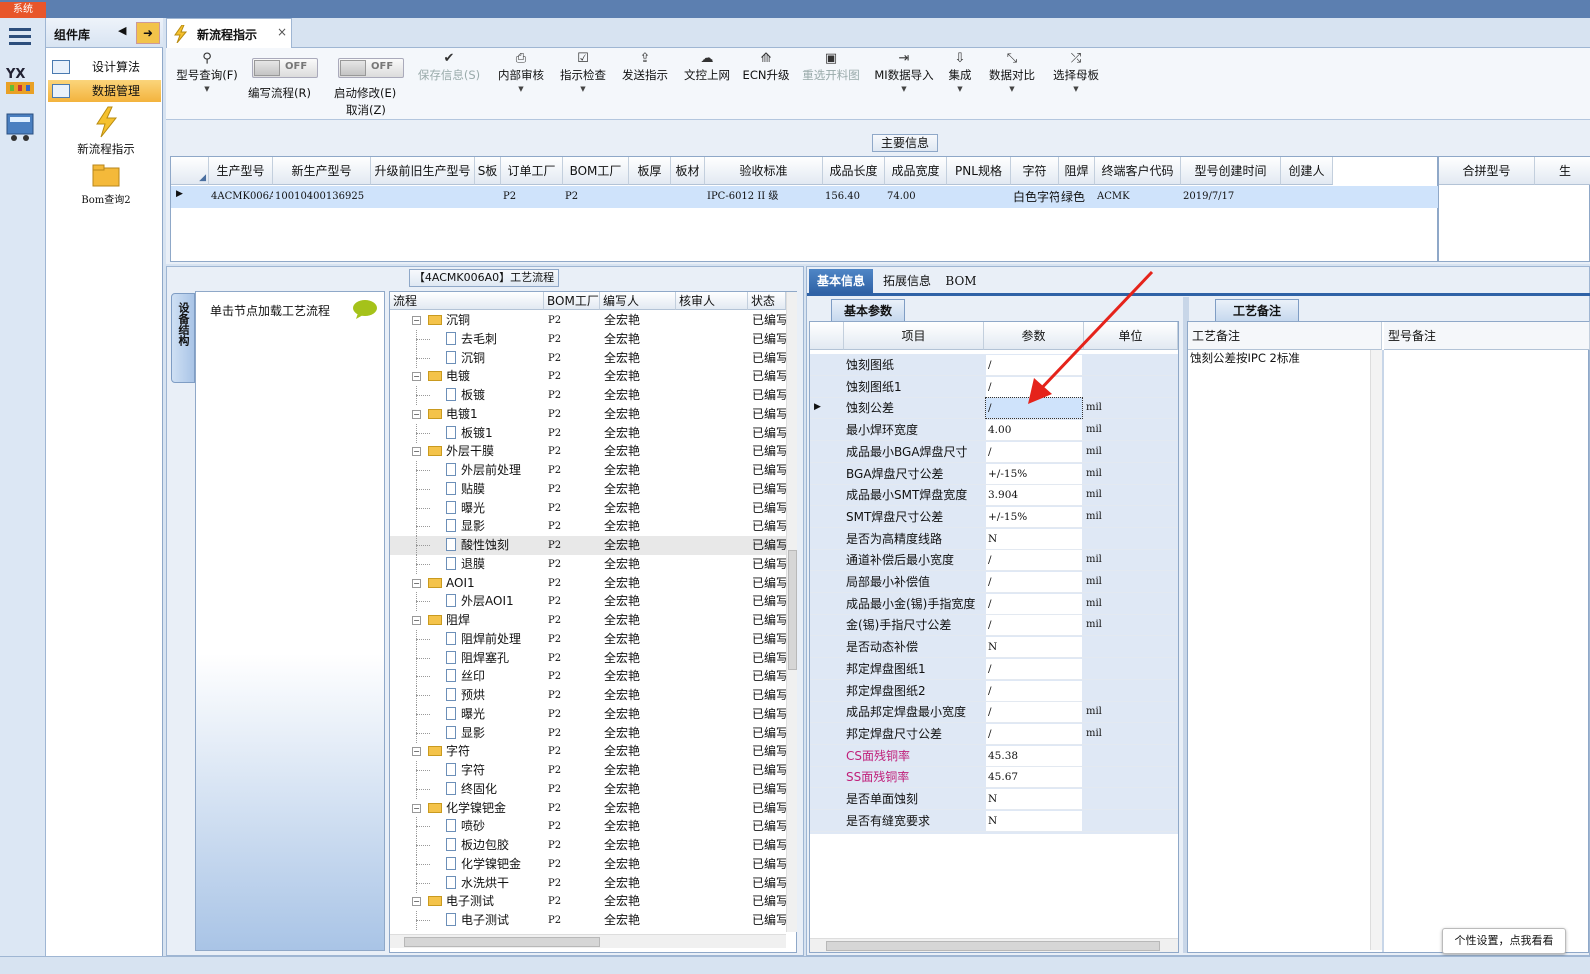 This screenshot has height=974, width=1590. What do you see at coordinates (1139, 197) in the screenshot?
I see `table-cell: ACMK` at bounding box center [1139, 197].